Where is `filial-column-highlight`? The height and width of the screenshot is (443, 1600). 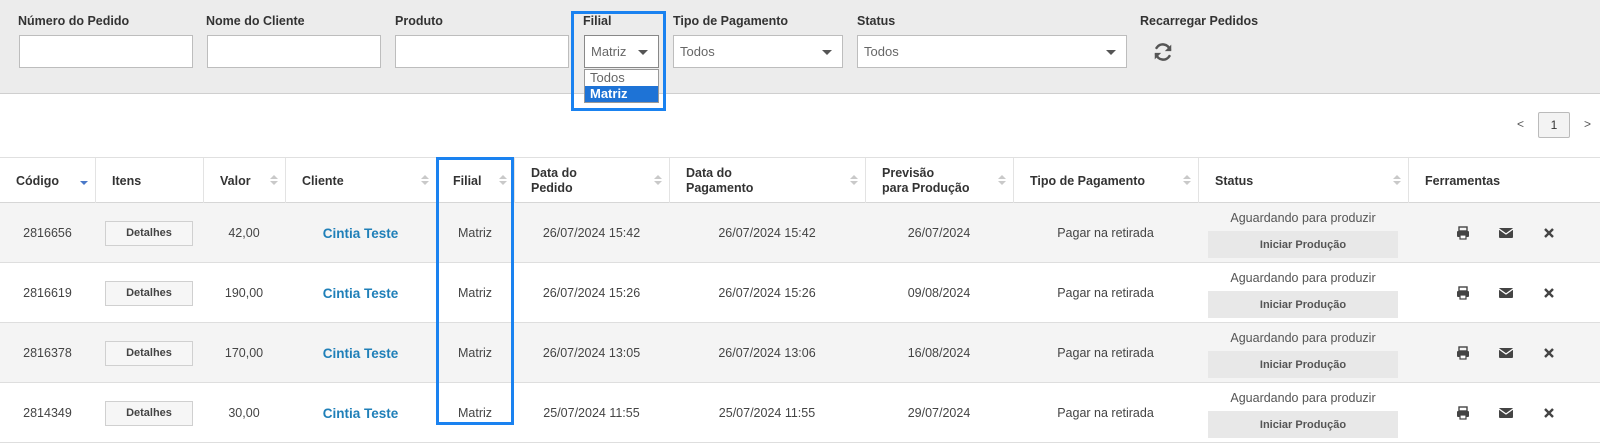 filial-column-highlight is located at coordinates (475, 291).